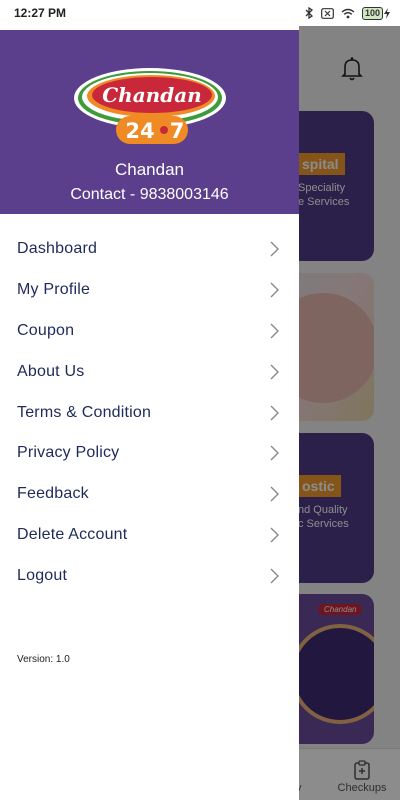 This screenshot has width=400, height=800. What do you see at coordinates (53, 494) in the screenshot?
I see `menu-item-label: Feedback` at bounding box center [53, 494].